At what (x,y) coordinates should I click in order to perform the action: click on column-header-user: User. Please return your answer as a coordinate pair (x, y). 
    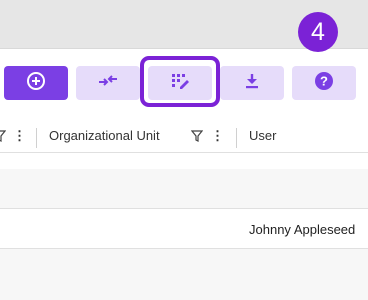
    Looking at the image, I should click on (262, 135).